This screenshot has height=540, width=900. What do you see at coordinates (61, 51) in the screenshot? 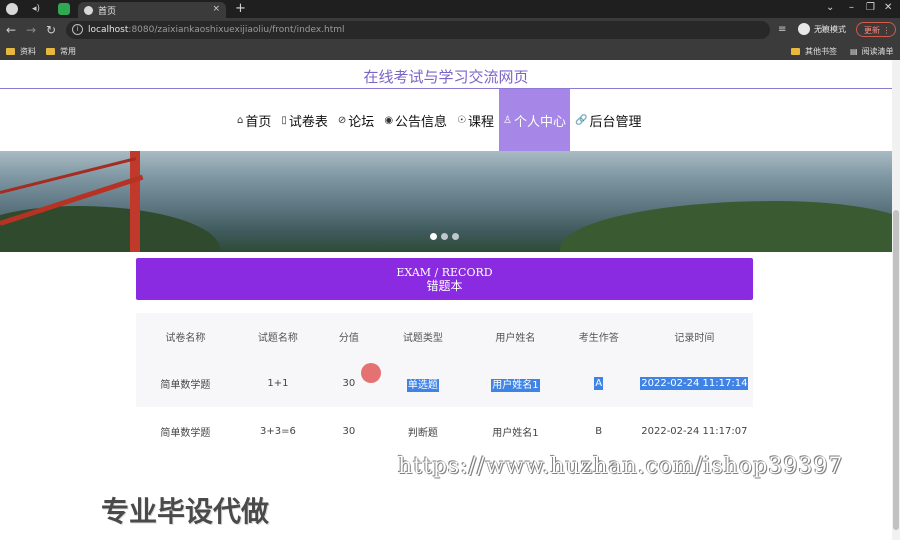
I see `bookmark-folder-changyong: 常用` at bounding box center [61, 51].